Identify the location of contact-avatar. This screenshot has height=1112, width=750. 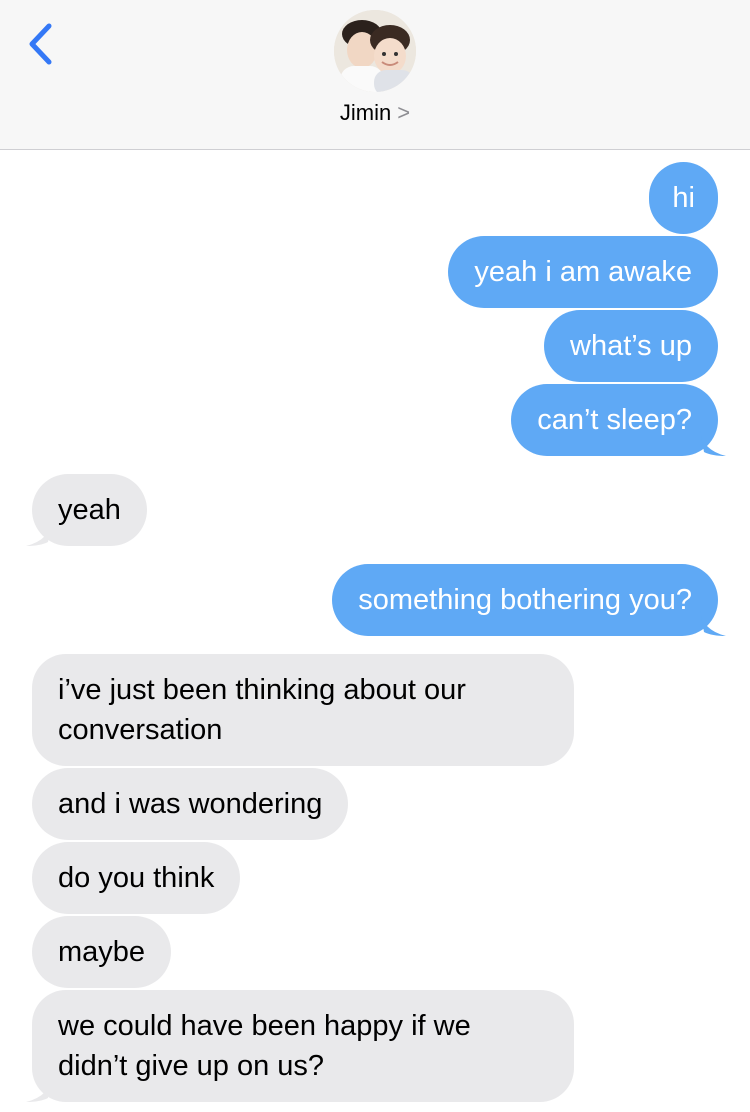
(375, 51).